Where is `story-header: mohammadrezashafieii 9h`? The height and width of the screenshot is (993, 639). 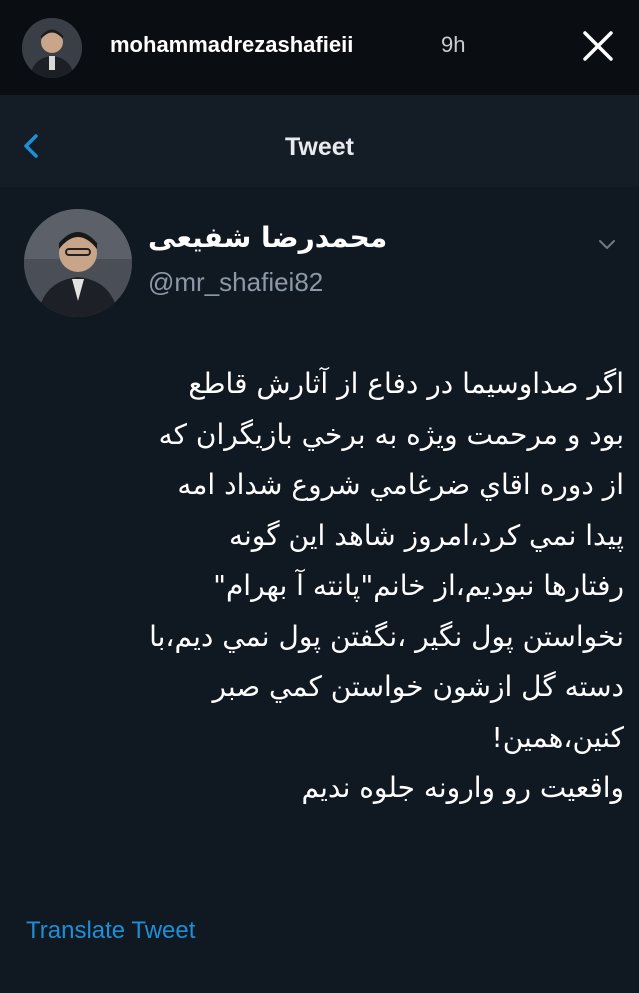
story-header: mohammadrezashafieii 9h is located at coordinates (319, 47).